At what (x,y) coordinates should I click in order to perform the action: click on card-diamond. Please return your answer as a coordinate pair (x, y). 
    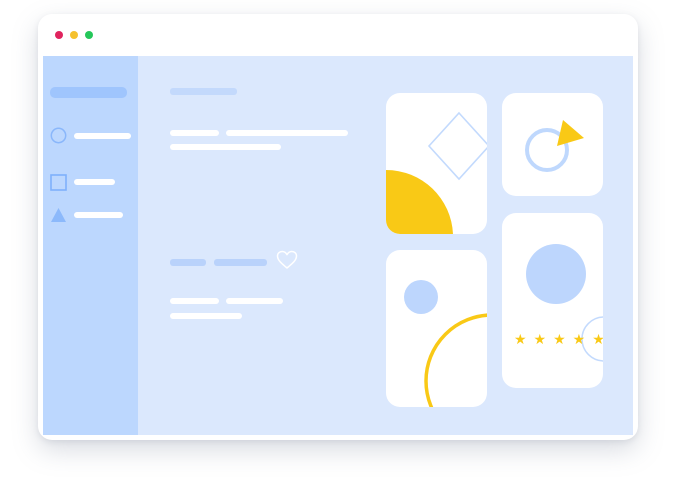
    Looking at the image, I should click on (436, 163).